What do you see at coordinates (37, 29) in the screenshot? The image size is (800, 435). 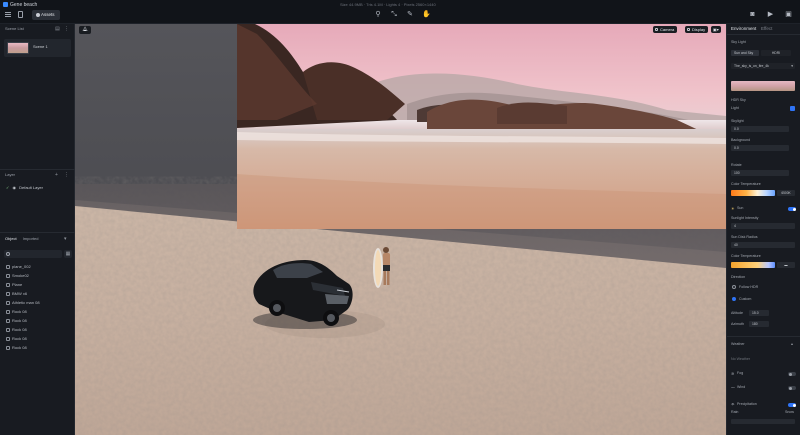 I see `scene-list-header: Scene List ▤ ⋮` at bounding box center [37, 29].